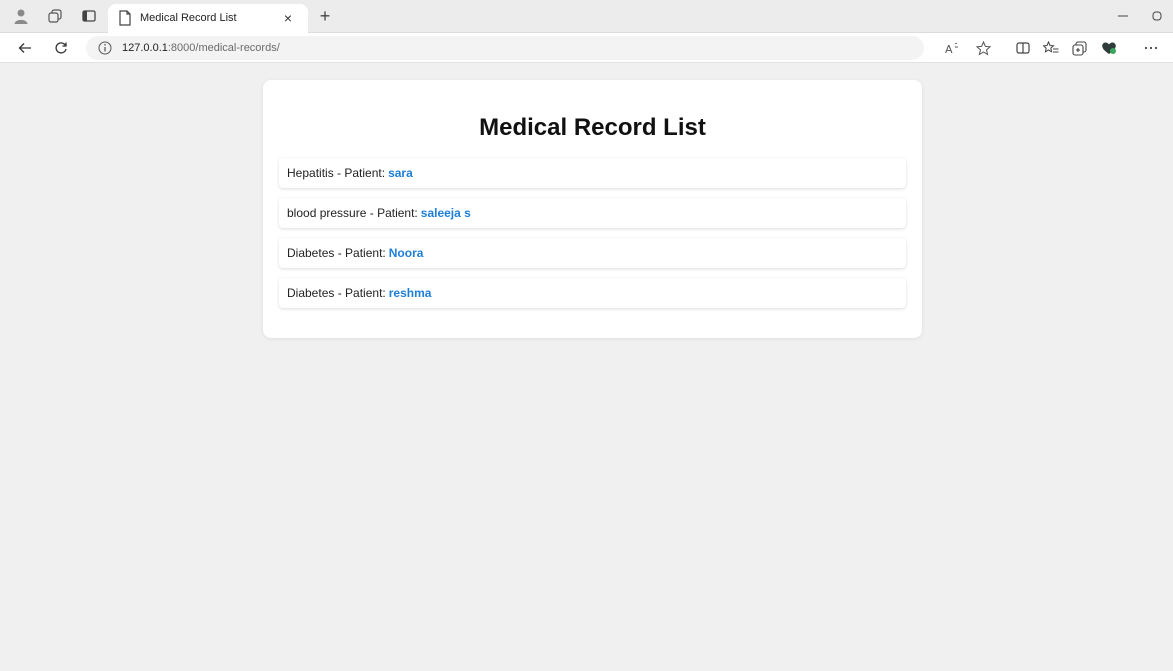 This screenshot has width=1173, height=671. What do you see at coordinates (505, 48) in the screenshot?
I see `url-input: 127.0.0.1:8000/medical-records/` at bounding box center [505, 48].